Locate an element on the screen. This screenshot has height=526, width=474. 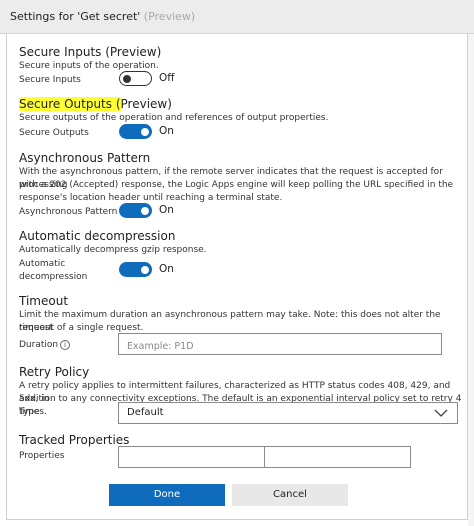
retry-heading: Retry Policy is located at coordinates (54, 372).